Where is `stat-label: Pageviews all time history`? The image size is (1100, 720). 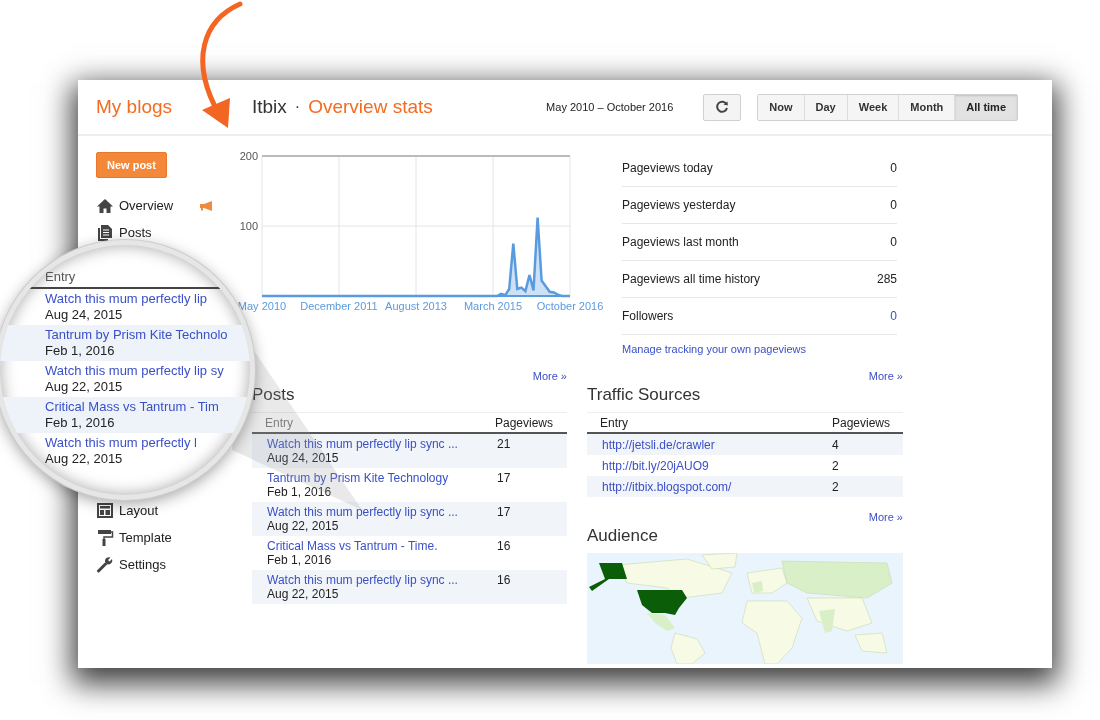 stat-label: Pageviews all time history is located at coordinates (691, 279).